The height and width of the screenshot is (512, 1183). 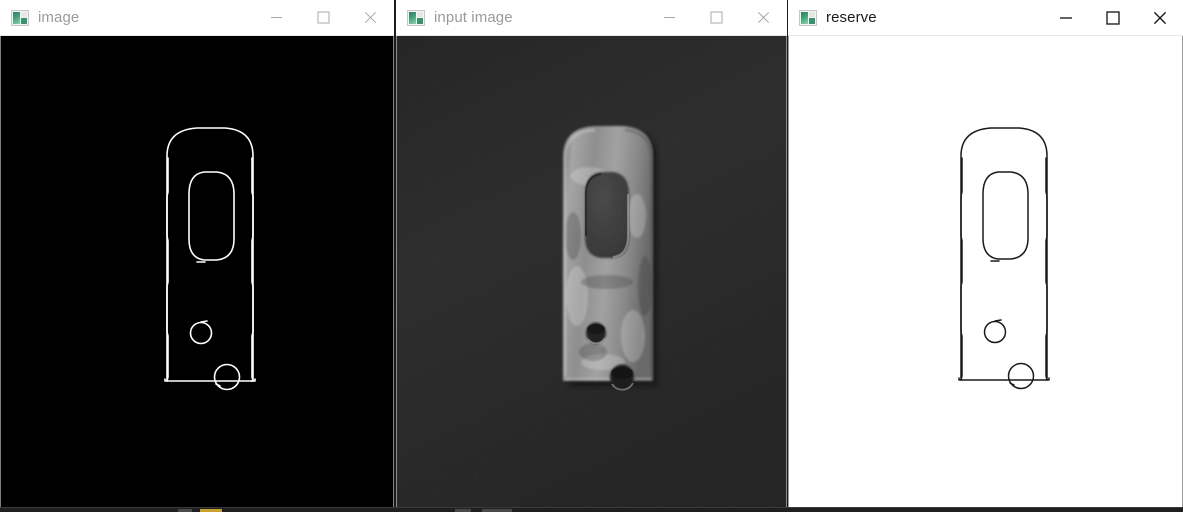 I want to click on taskbar-sliver, so click(x=591, y=509).